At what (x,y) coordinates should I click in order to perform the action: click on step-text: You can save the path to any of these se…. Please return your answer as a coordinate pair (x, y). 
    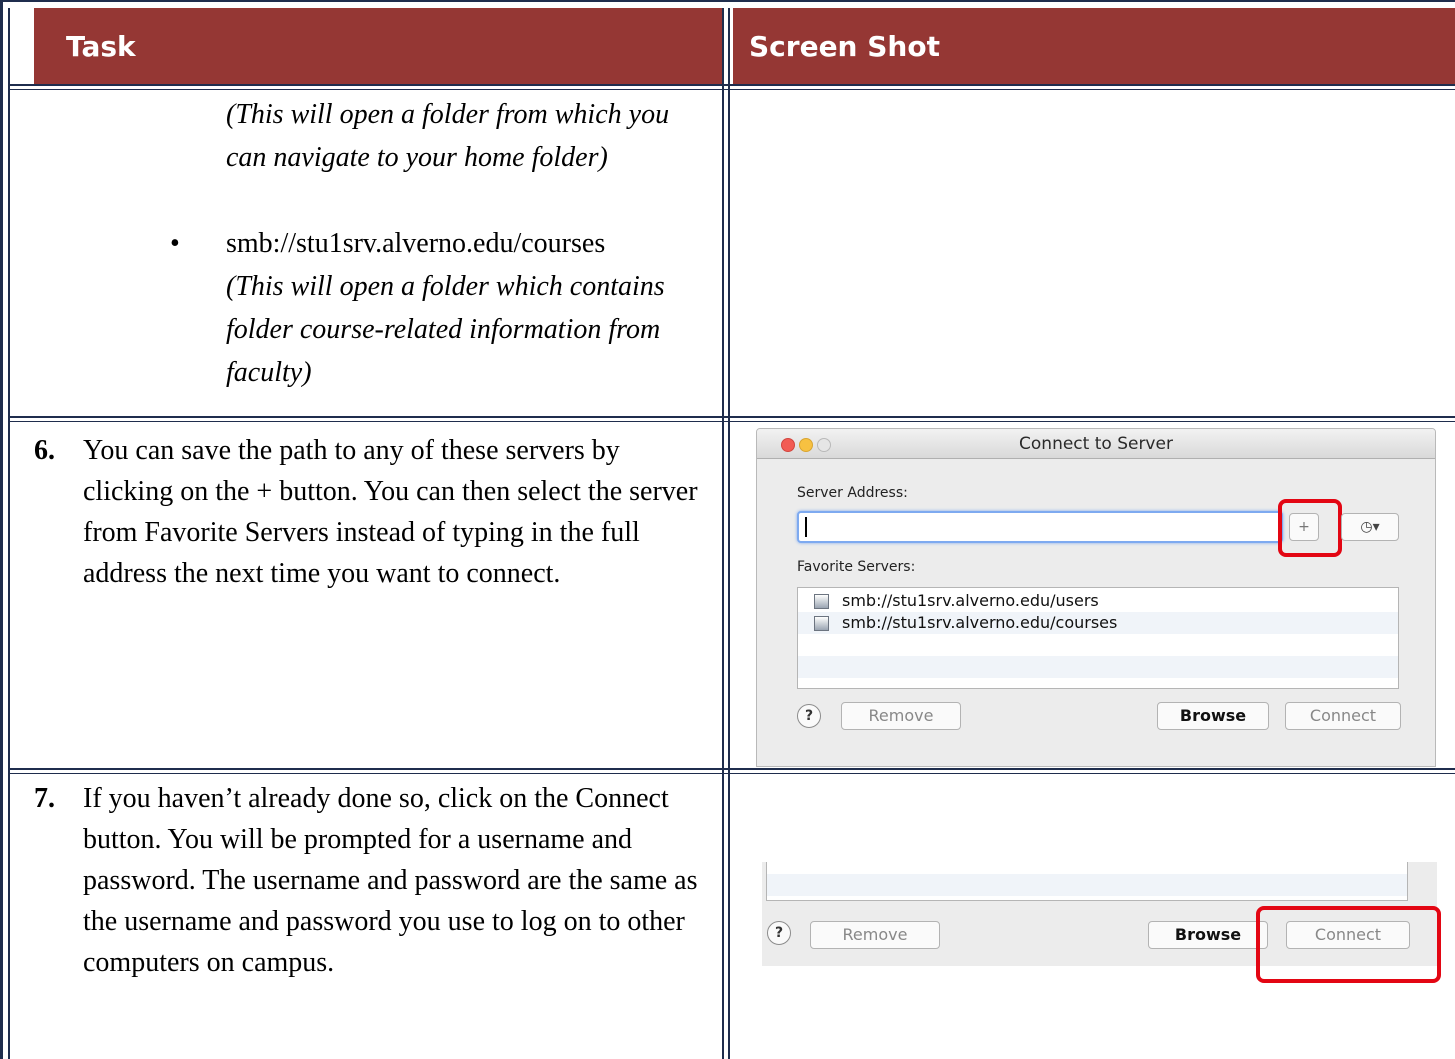
    Looking at the image, I should click on (390, 512).